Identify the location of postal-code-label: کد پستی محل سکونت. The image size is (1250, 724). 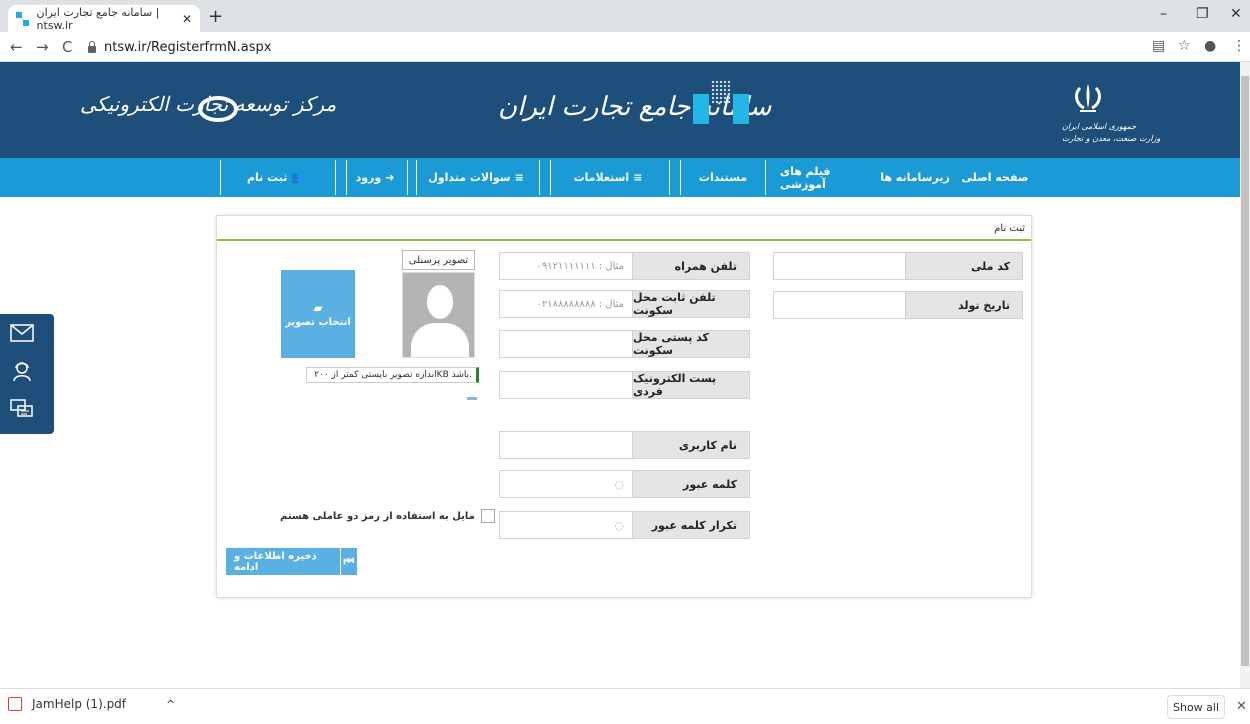
(691, 344).